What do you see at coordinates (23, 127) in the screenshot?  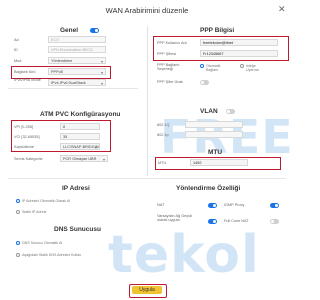 I see `vpi-label: VPI [0-255]` at bounding box center [23, 127].